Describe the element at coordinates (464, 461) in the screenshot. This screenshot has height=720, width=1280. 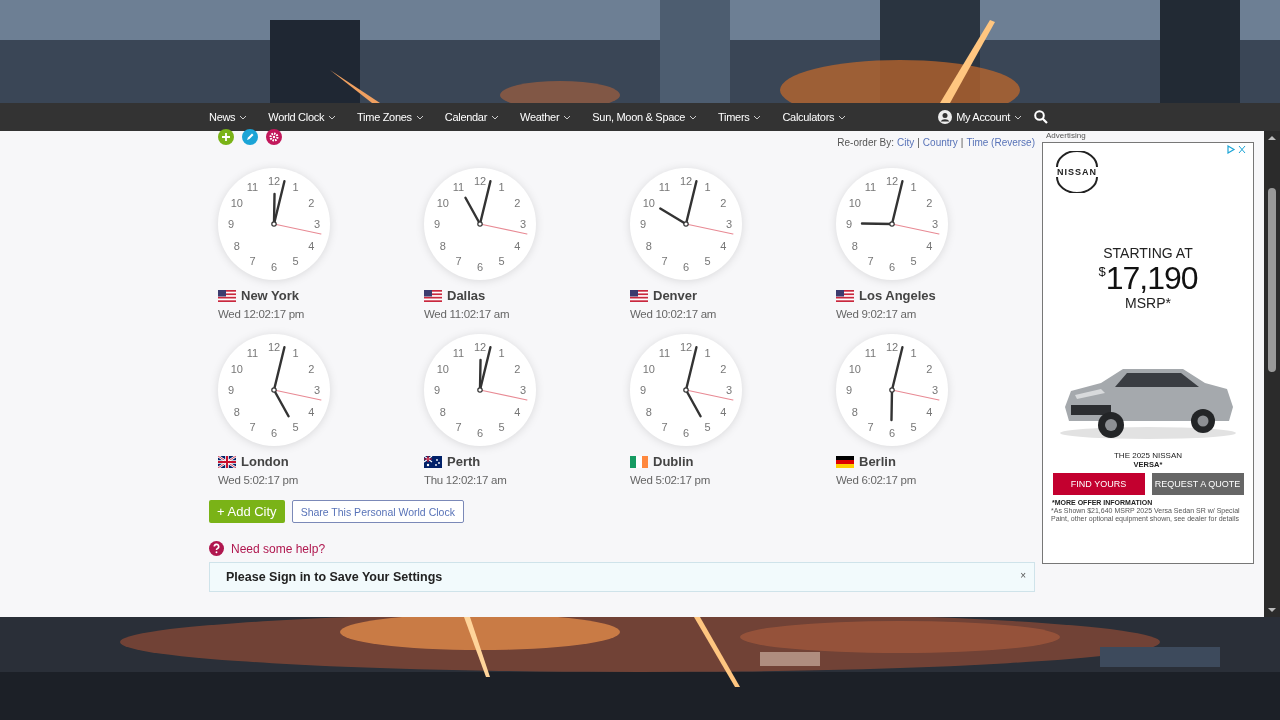
I see `city-name: Perth` at that location.